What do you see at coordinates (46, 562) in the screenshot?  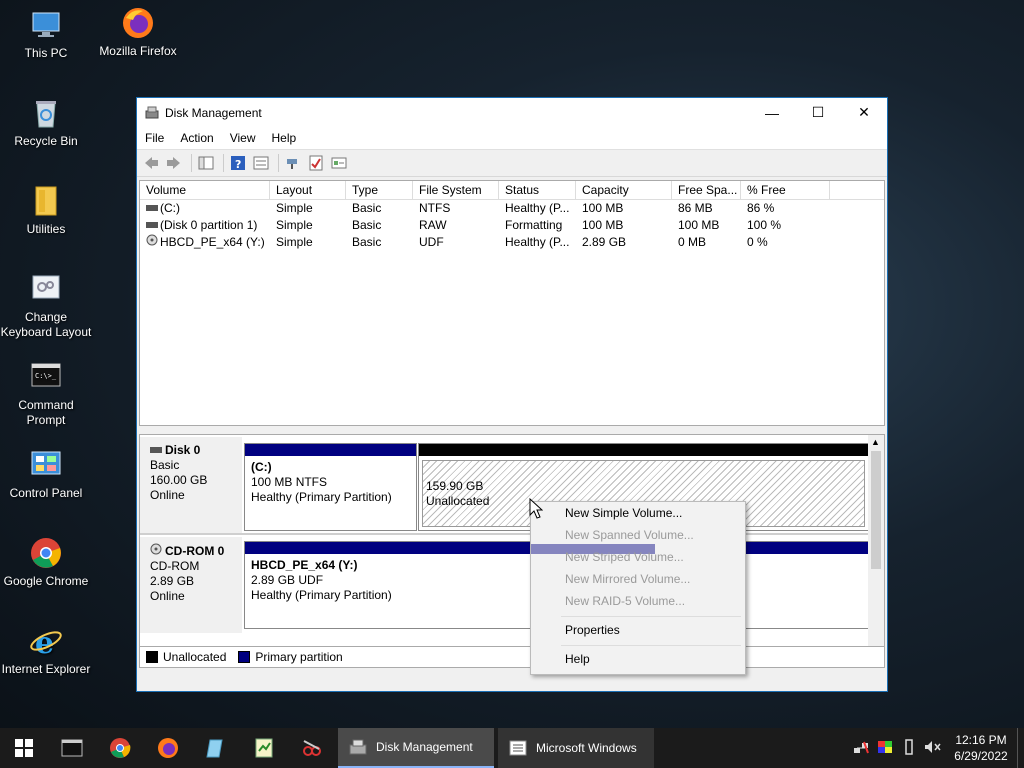 I see `desktop-icon-chrome: Google Chrome` at bounding box center [46, 562].